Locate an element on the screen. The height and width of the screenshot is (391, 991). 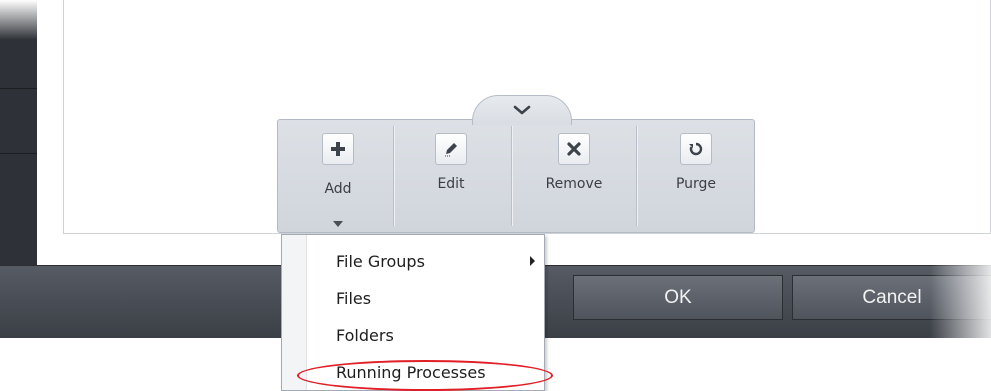
plus-icon is located at coordinates (338, 149).